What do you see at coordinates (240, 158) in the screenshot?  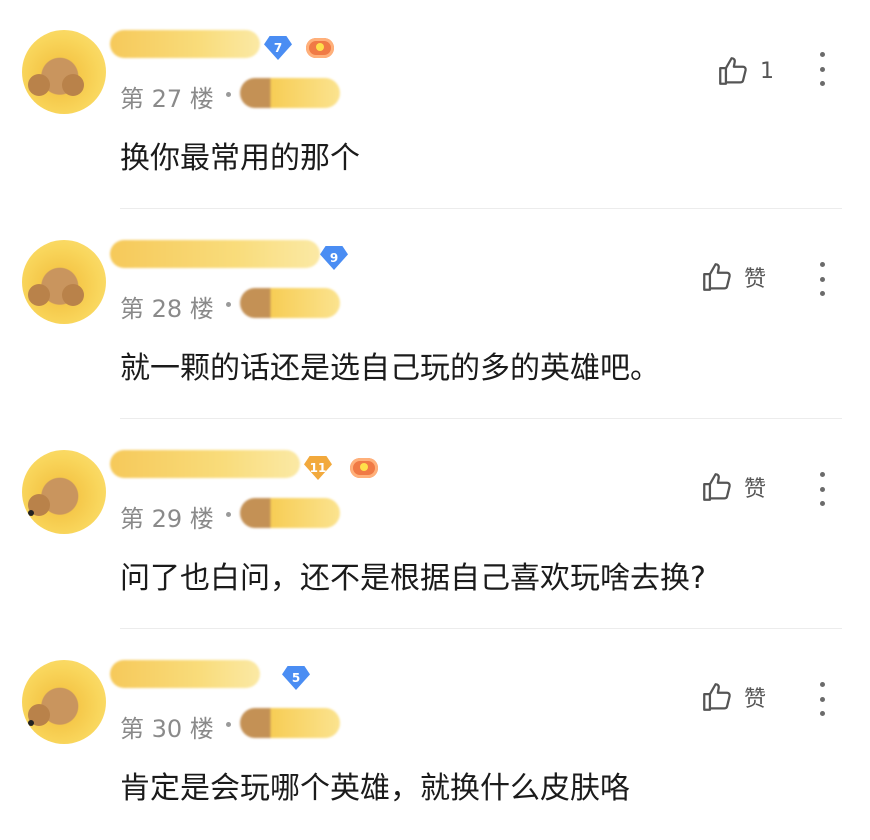 I see `comment-text: 换你最常用的那个` at bounding box center [240, 158].